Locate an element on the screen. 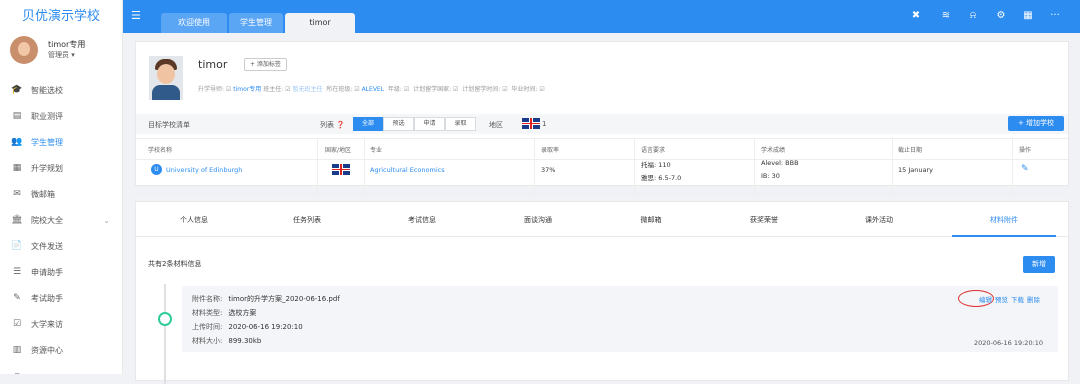  close-circle-icon: ✖ is located at coordinates (916, 15).